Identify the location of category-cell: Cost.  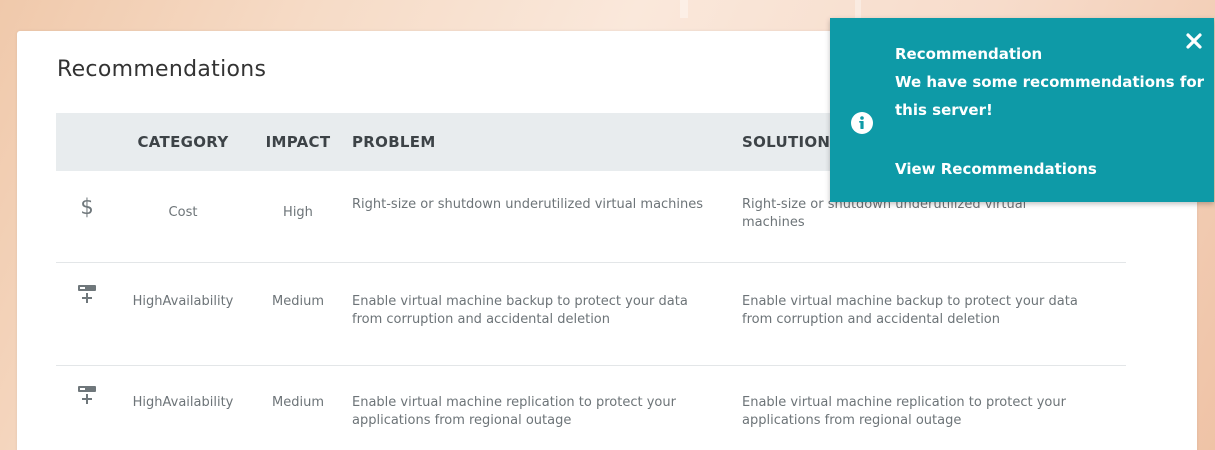
(183, 212).